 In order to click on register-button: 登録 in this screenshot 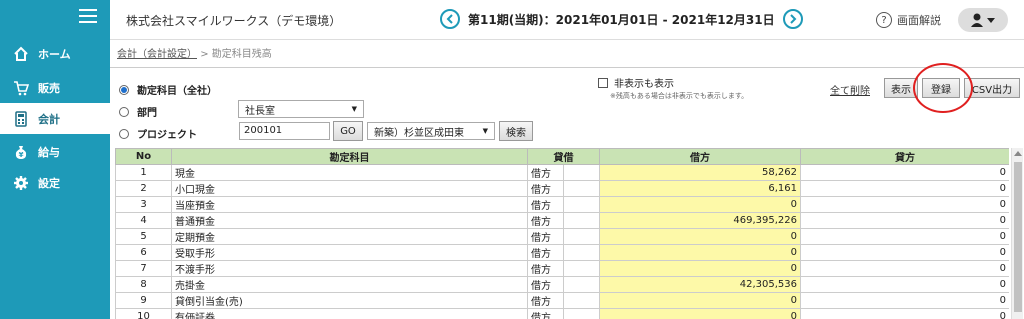, I will do `click(941, 88)`.